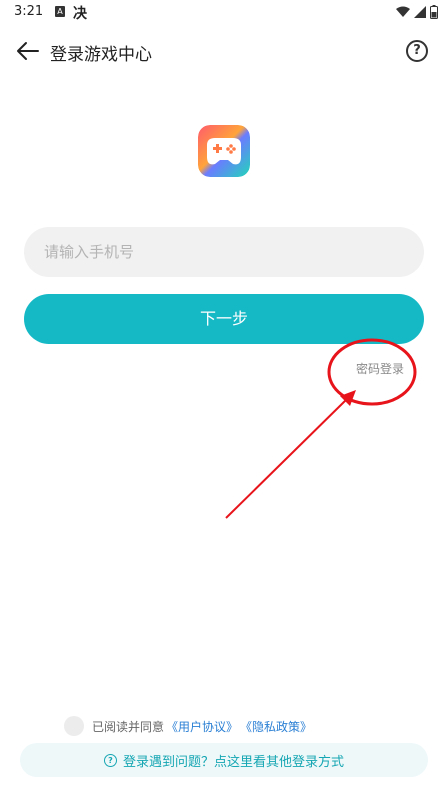 The image size is (448, 798). What do you see at coordinates (224, 13) in the screenshot?
I see `status-bar: 3:21 A 决` at bounding box center [224, 13].